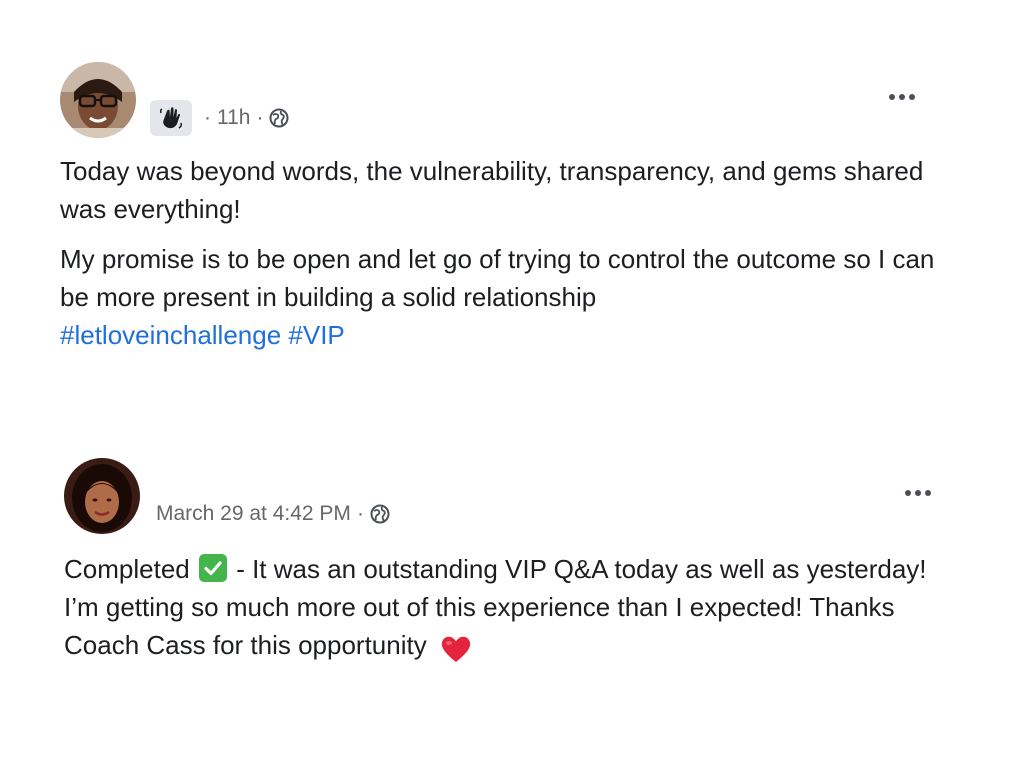  Describe the element at coordinates (456, 649) in the screenshot. I see `red-heart-emoji` at that location.